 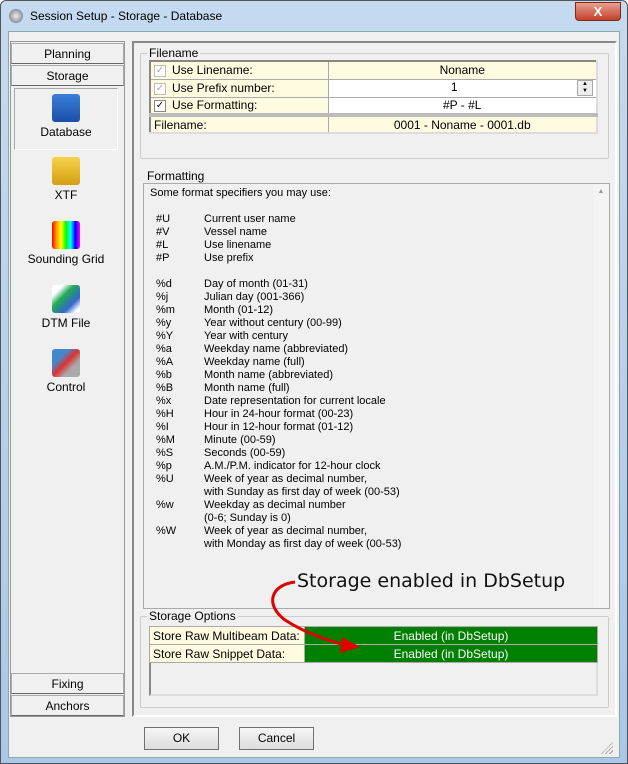 What do you see at coordinates (66, 259) in the screenshot?
I see `nav-item-label: Sounding Grid` at bounding box center [66, 259].